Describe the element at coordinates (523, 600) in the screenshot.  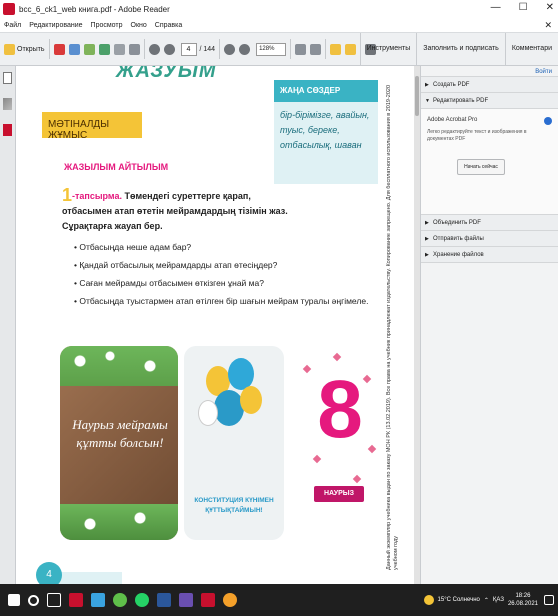
I see `clock: 18:26 26.08.2021` at that location.